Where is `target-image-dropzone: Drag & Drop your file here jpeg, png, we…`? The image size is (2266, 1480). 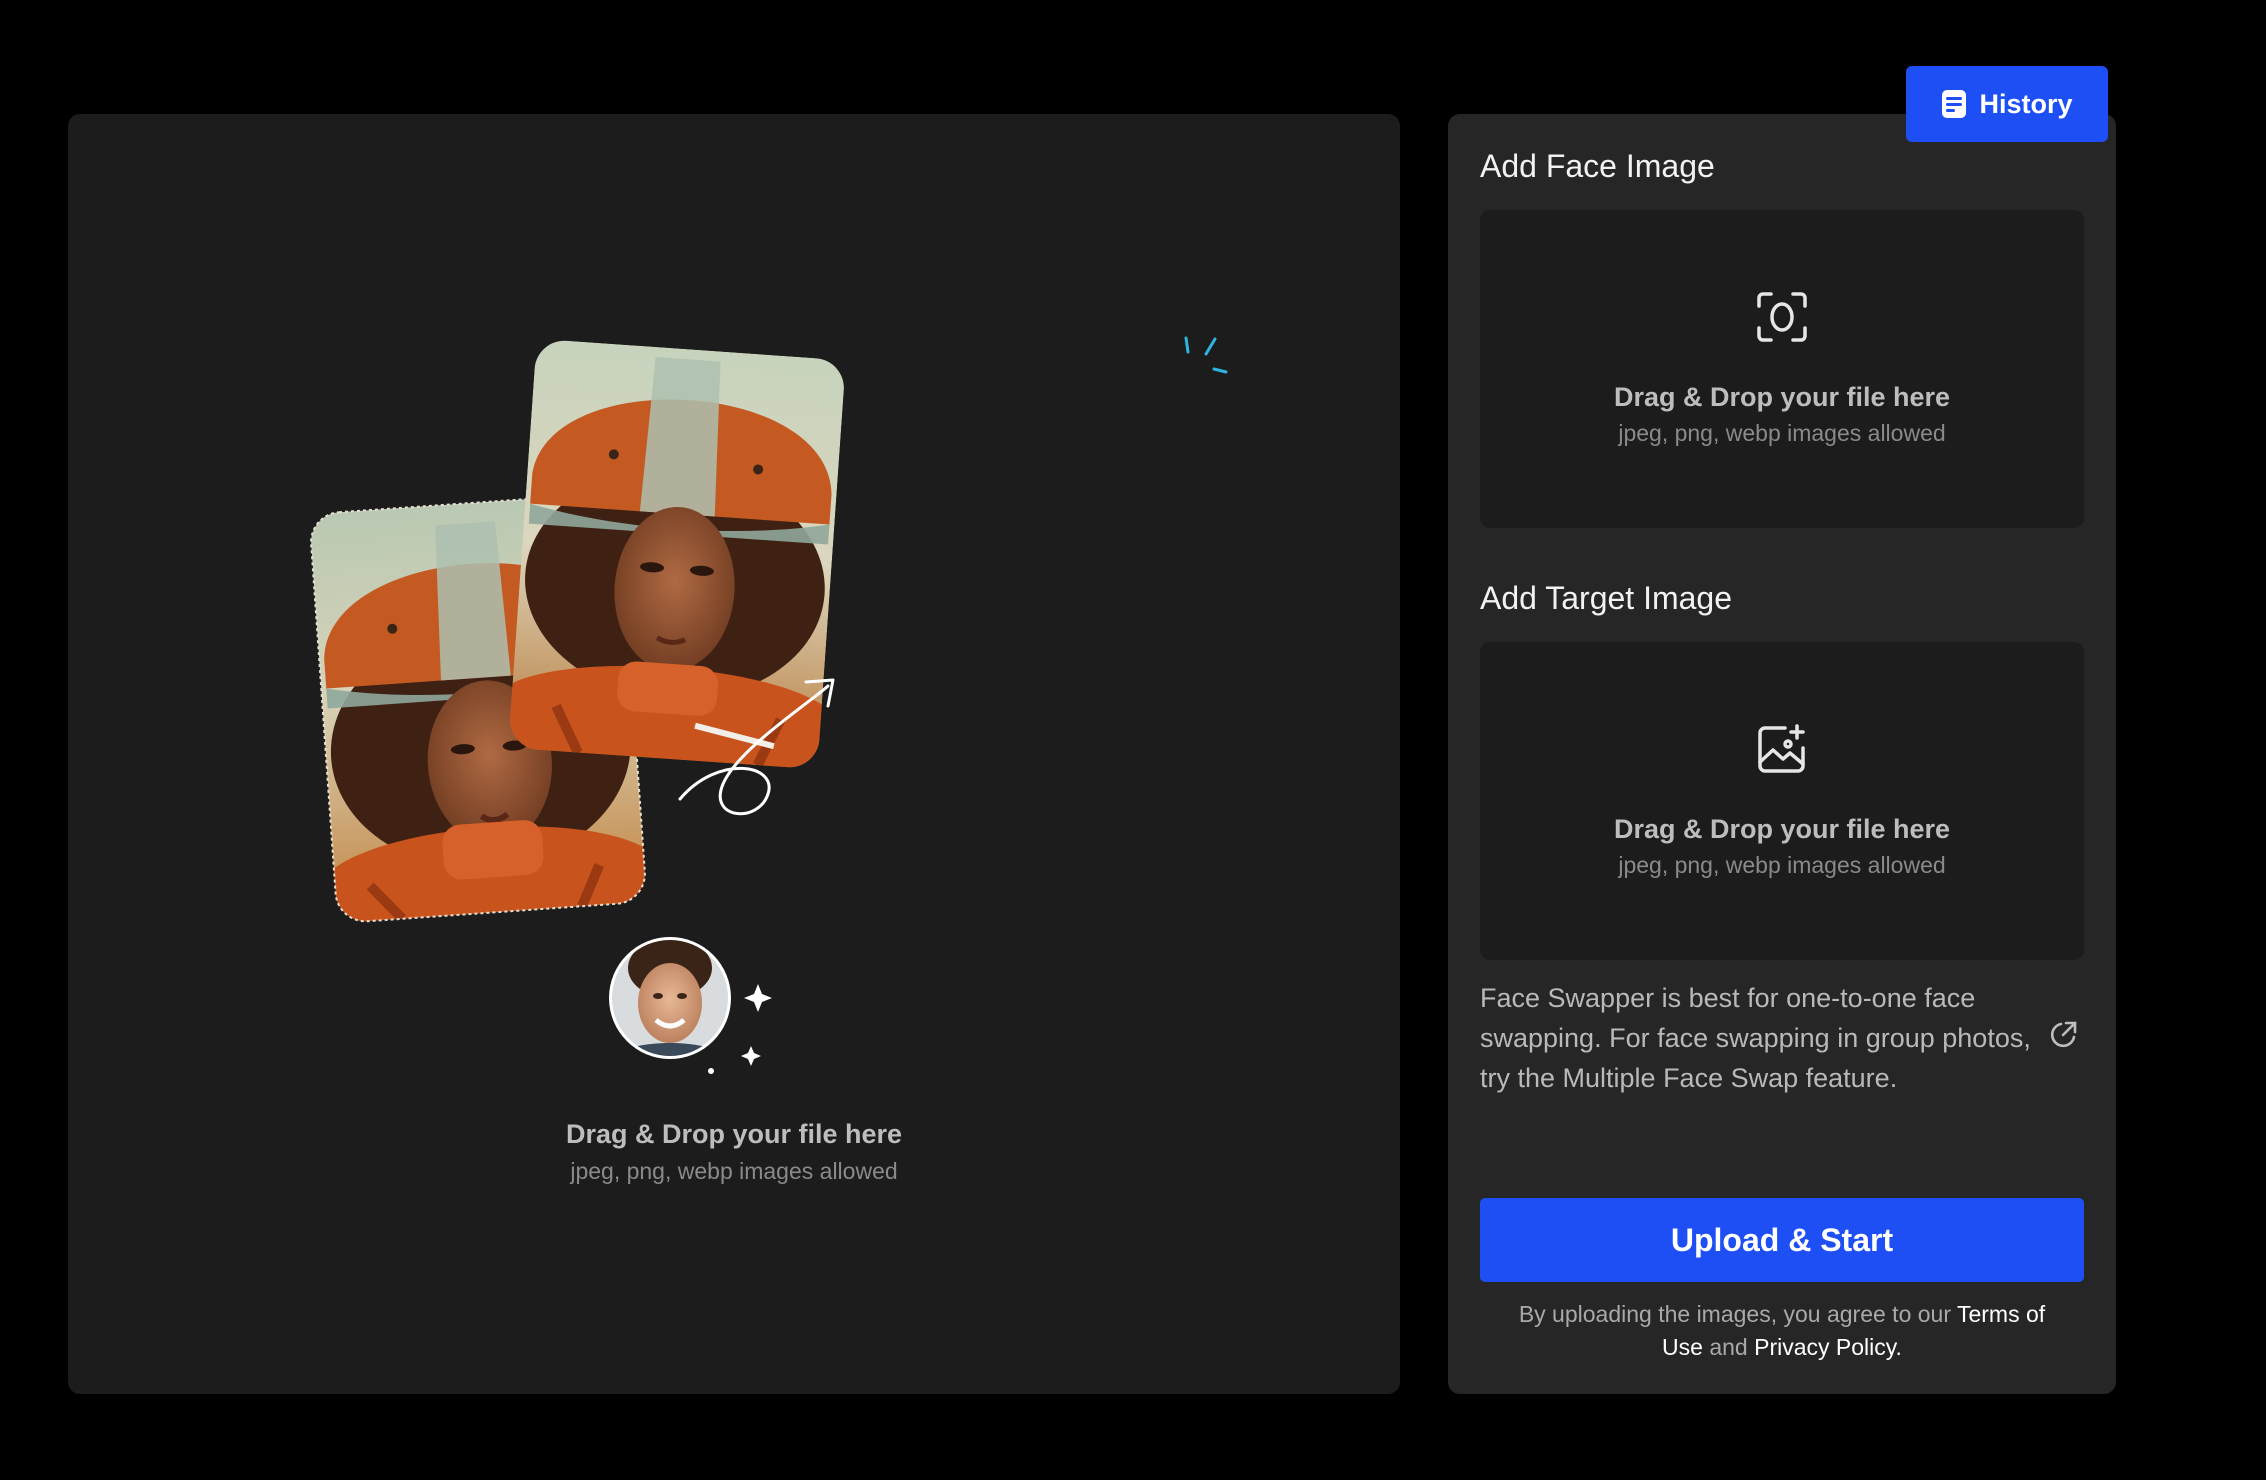 target-image-dropzone: Drag & Drop your file here jpeg, png, we… is located at coordinates (1782, 801).